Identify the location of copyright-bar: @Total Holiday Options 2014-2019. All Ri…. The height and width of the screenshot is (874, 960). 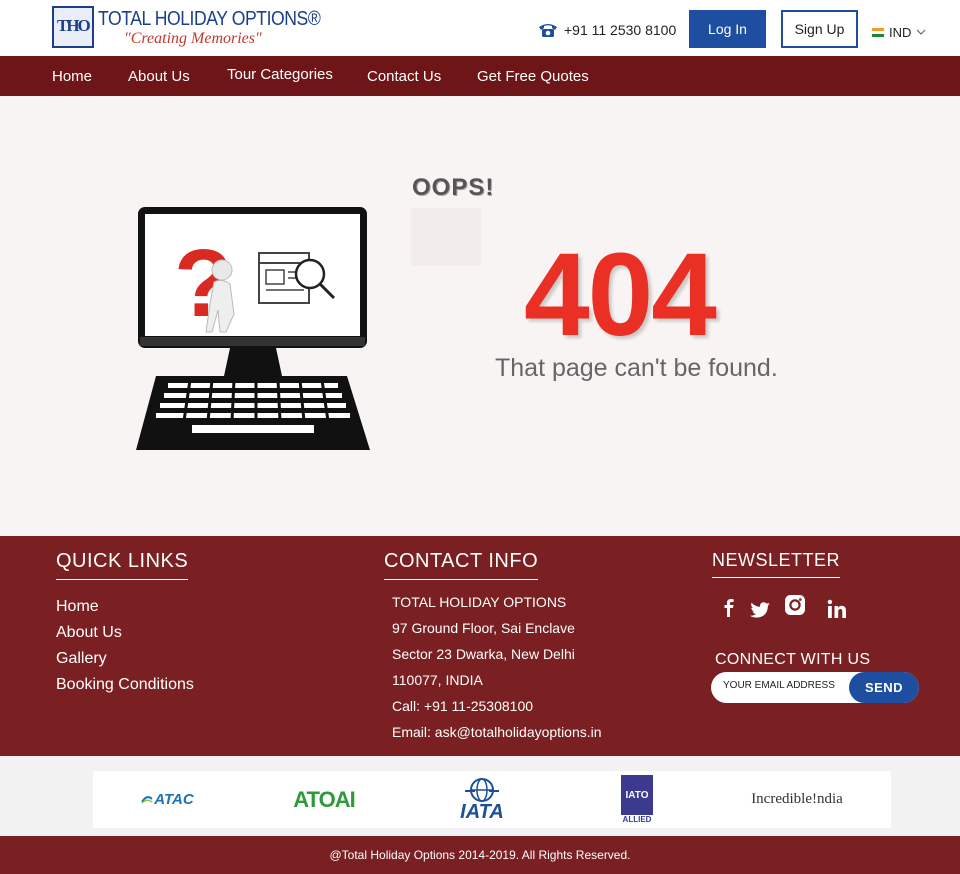
(480, 855).